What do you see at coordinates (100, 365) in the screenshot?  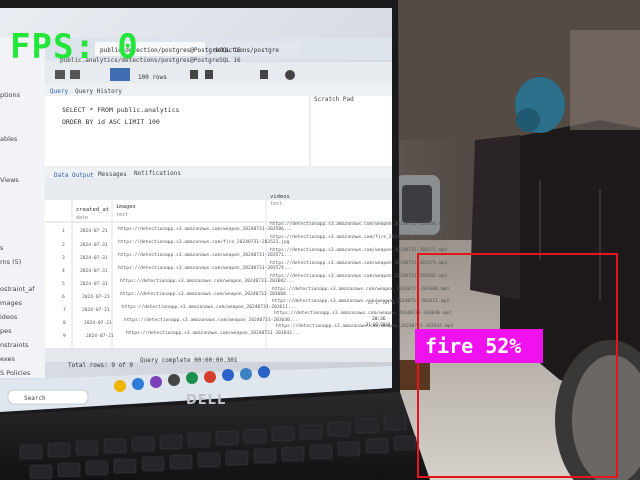 I see `status-total-rows: Total rows: 9 of 9` at bounding box center [100, 365].